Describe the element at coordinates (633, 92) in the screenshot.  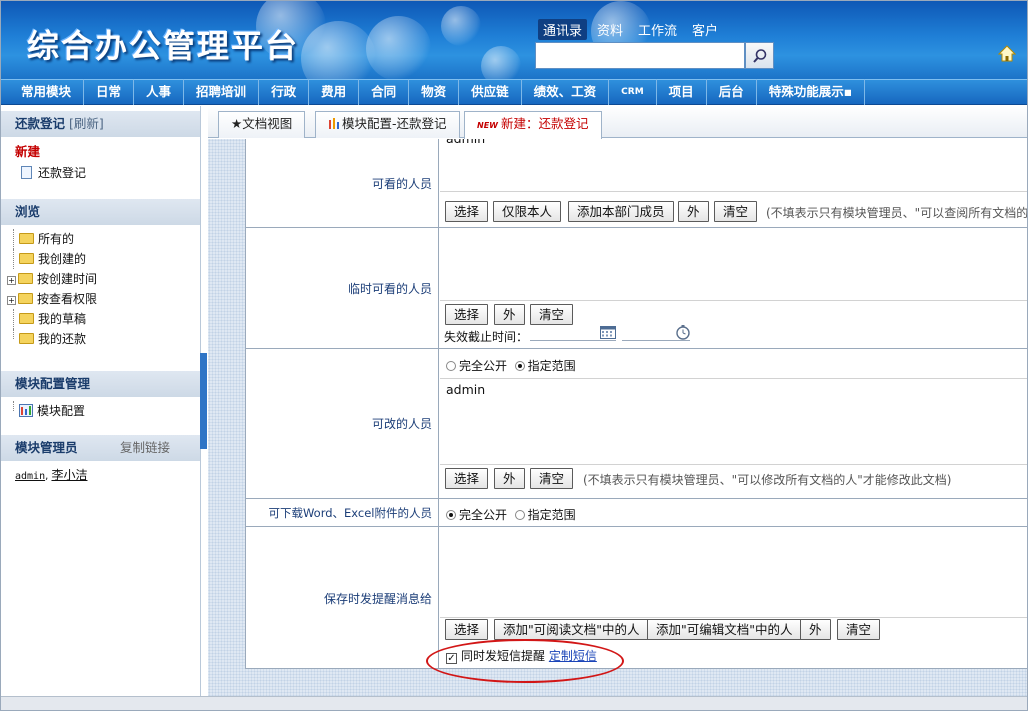
I see `menu-crm: CRM` at that location.